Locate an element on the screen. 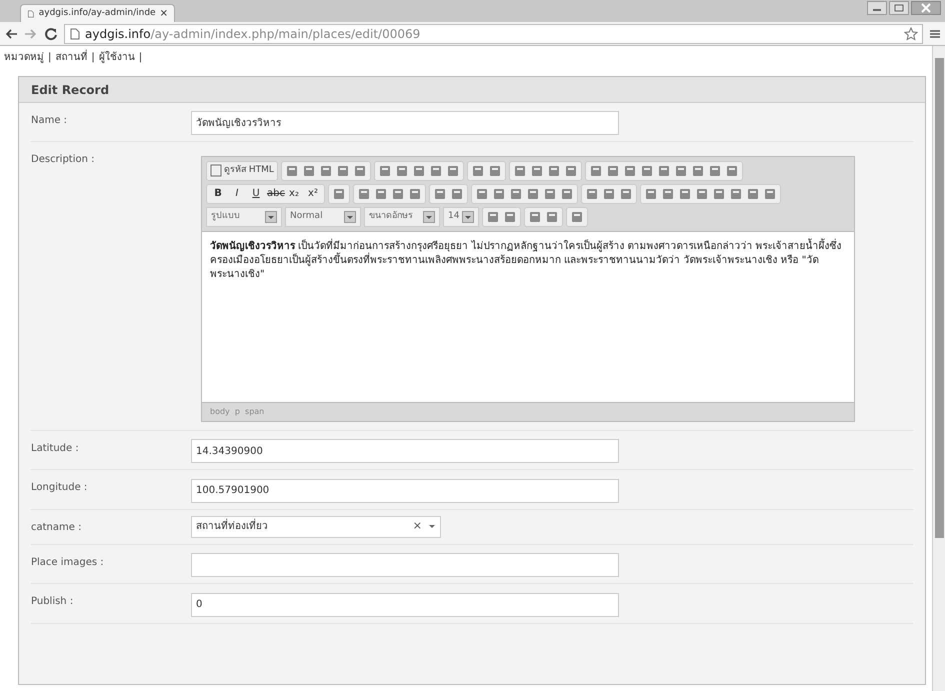 Image resolution: width=945 pixels, height=691 pixels. font-dropdown: รูปแบบ is located at coordinates (244, 216).